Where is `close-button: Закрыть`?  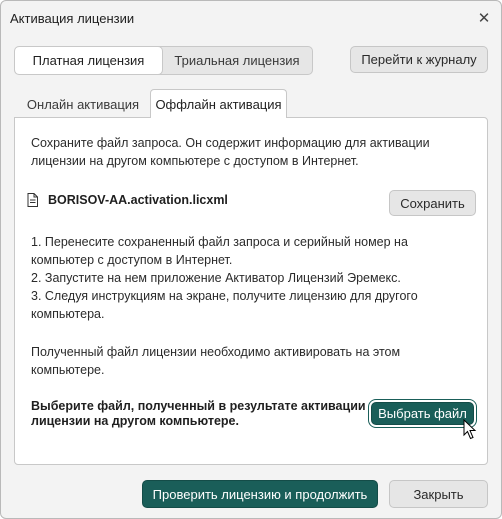
close-button: Закрыть is located at coordinates (438, 494).